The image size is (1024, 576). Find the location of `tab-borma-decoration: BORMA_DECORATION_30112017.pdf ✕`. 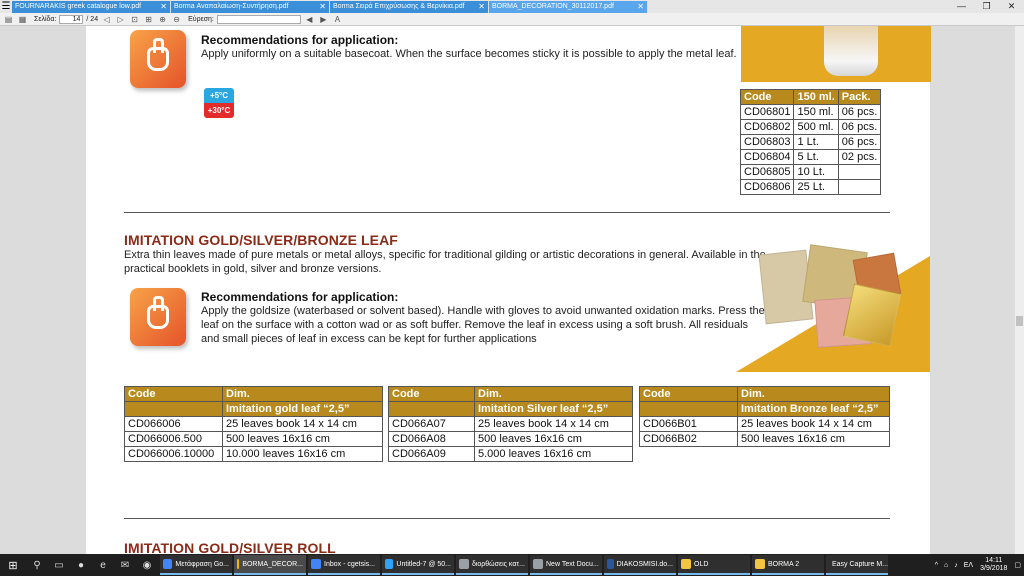

tab-borma-decoration: BORMA_DECORATION_30112017.pdf ✕ is located at coordinates (568, 7).